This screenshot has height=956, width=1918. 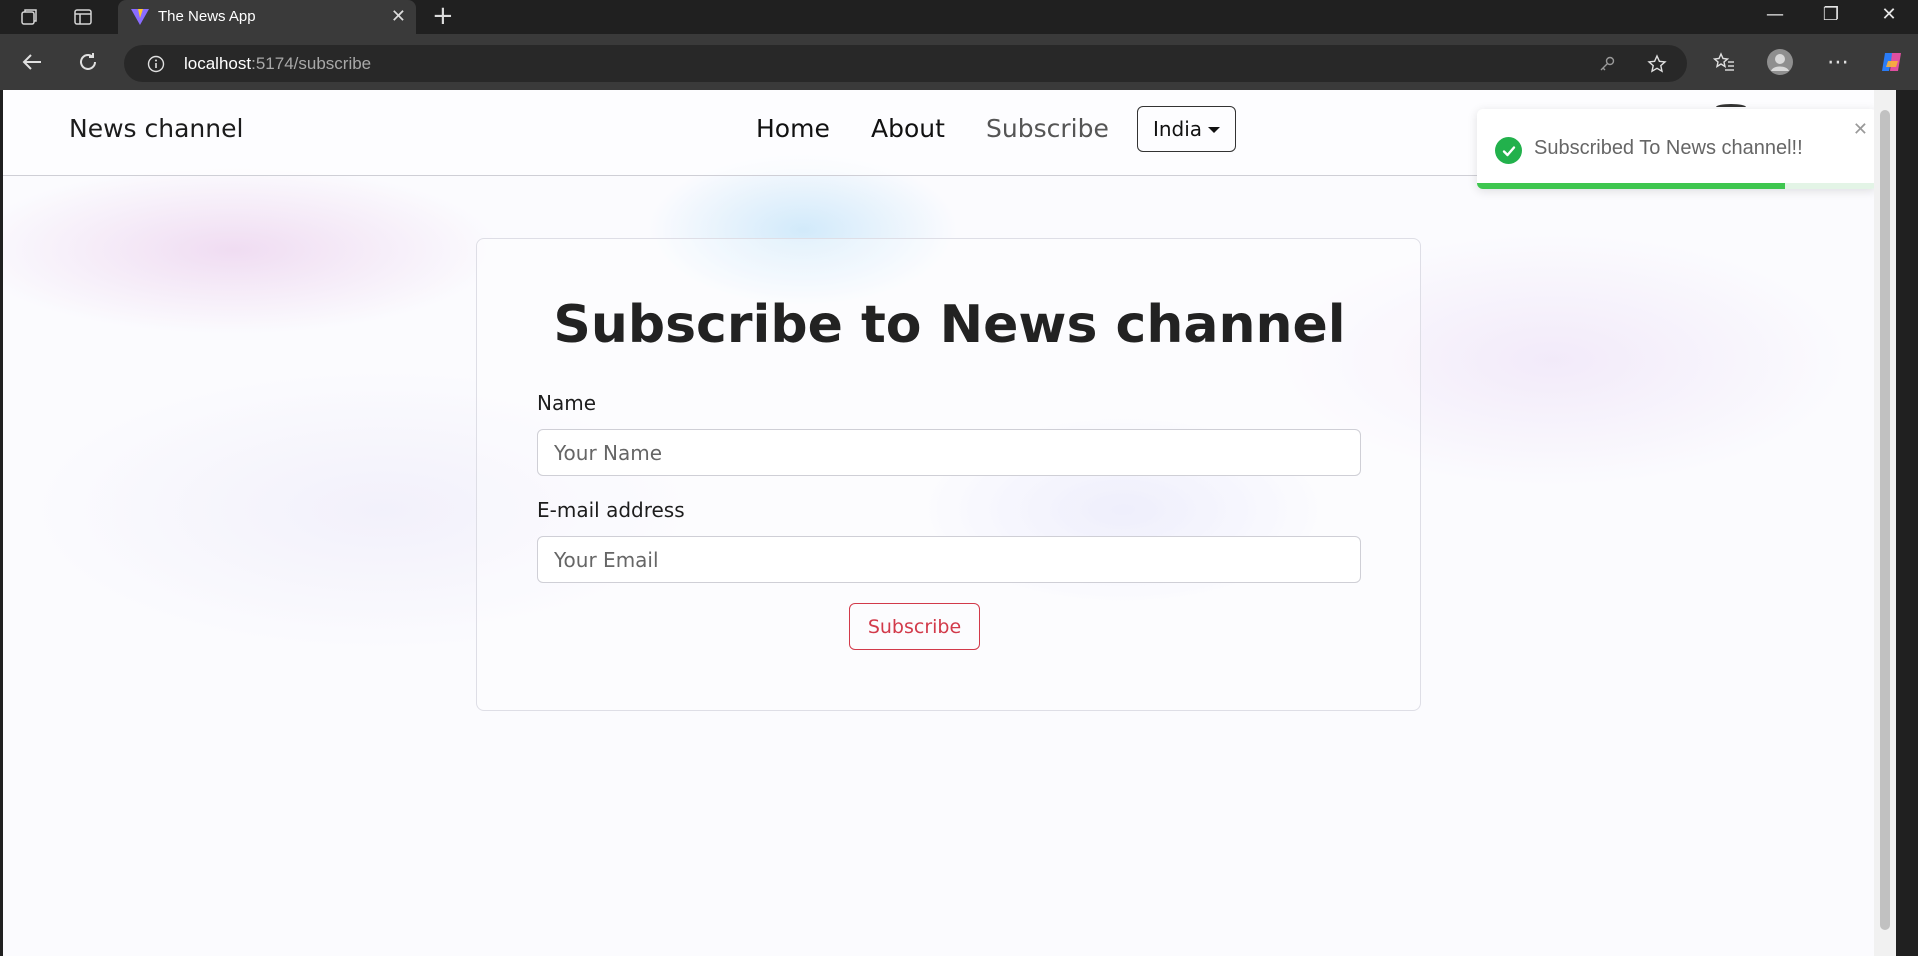 I want to click on profile-avatar-icon, so click(x=1780, y=62).